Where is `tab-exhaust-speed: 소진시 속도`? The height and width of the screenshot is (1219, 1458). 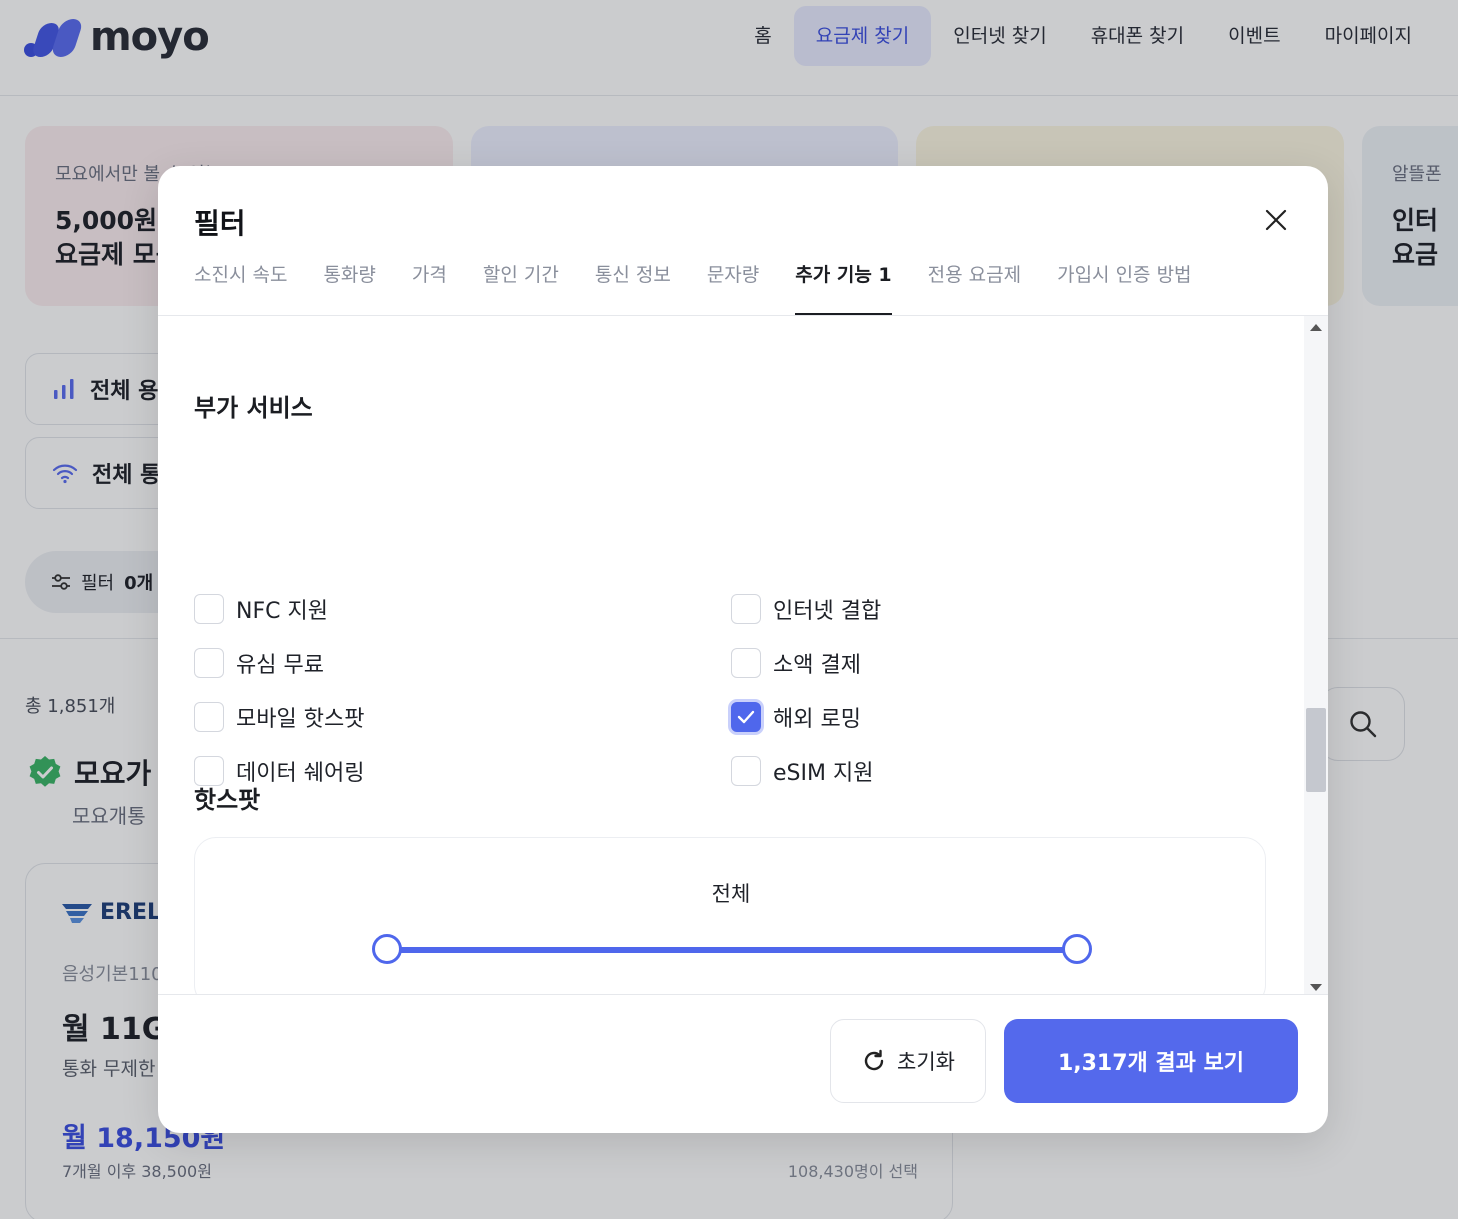
tab-exhaust-speed: 소진시 속도 is located at coordinates (240, 282).